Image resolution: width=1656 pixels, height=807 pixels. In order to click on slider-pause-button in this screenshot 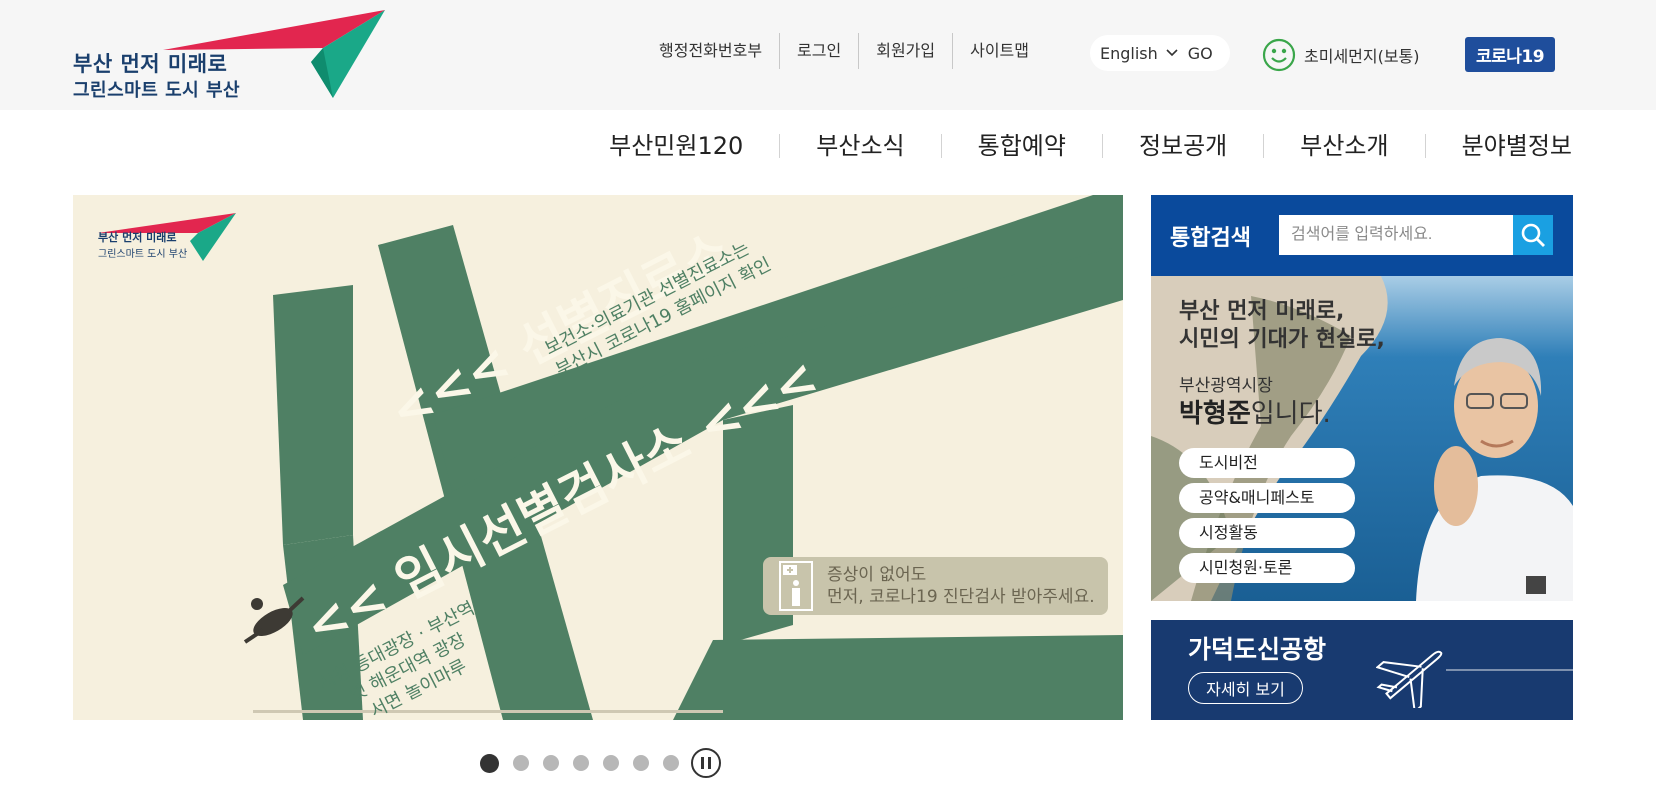, I will do `click(706, 763)`.